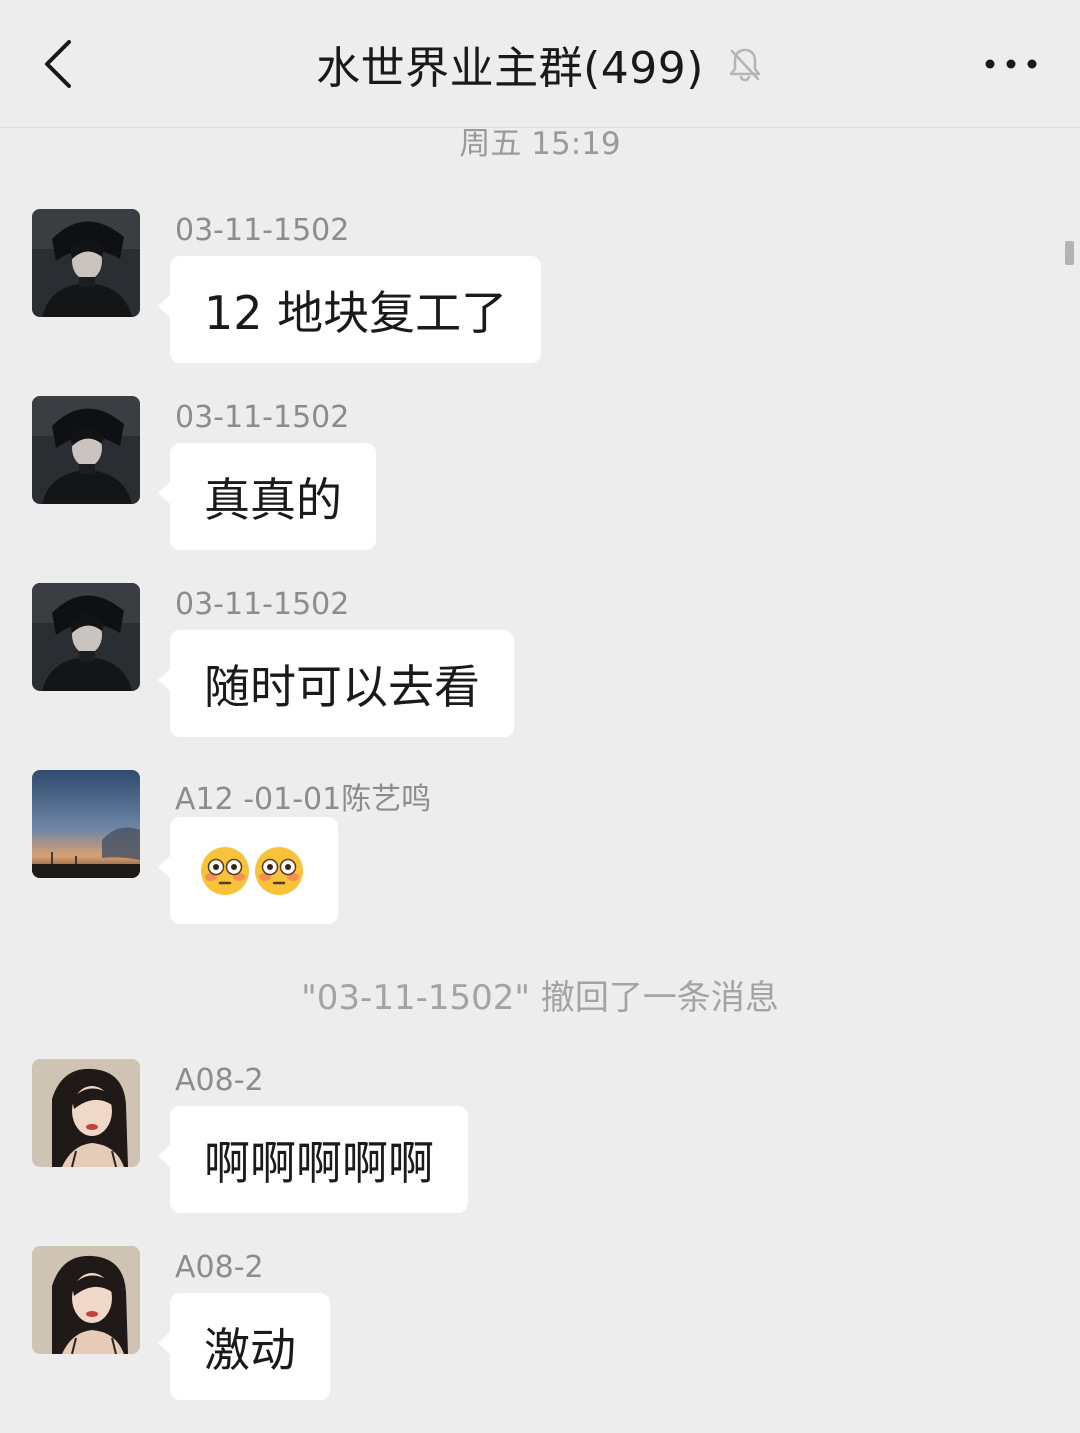 The image size is (1080, 1433). Describe the element at coordinates (336, 683) in the screenshot. I see `message-bubble: 随时可以去看` at that location.